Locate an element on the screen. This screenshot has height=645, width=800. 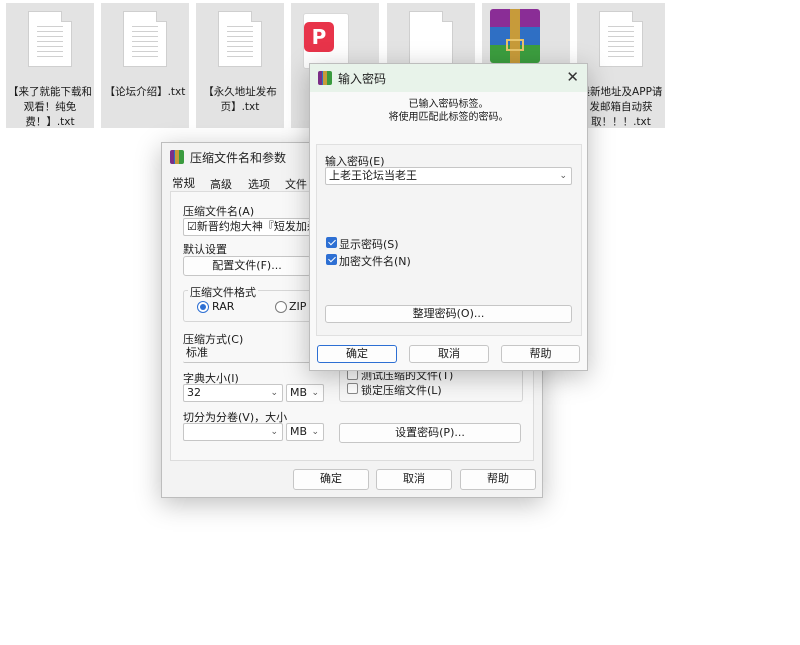
dict-size-value: 32 is located at coordinates (194, 392).